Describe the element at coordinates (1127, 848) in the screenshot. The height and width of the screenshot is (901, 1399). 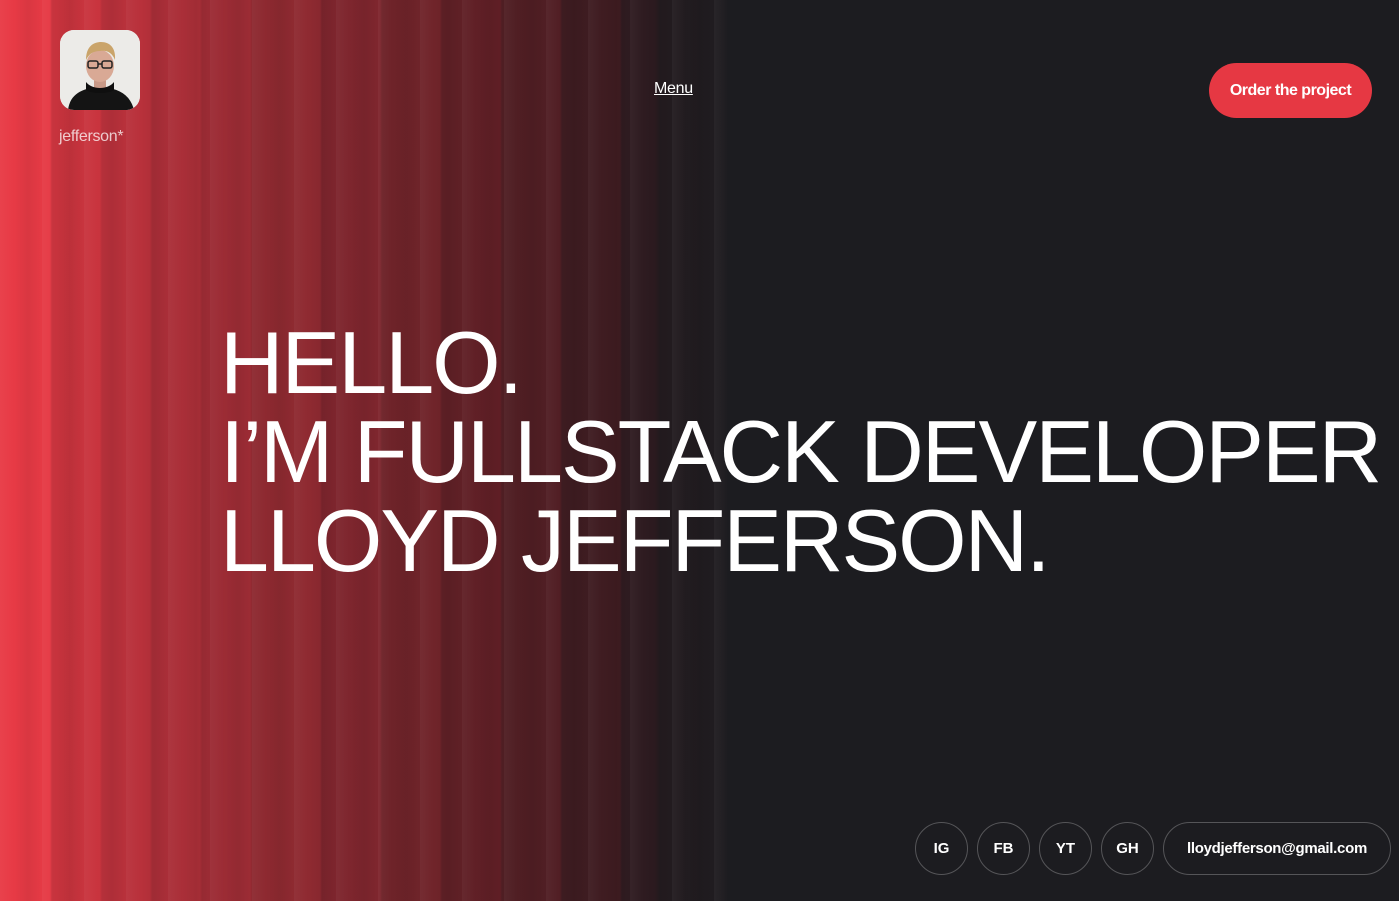
I see `github-link: GH` at that location.